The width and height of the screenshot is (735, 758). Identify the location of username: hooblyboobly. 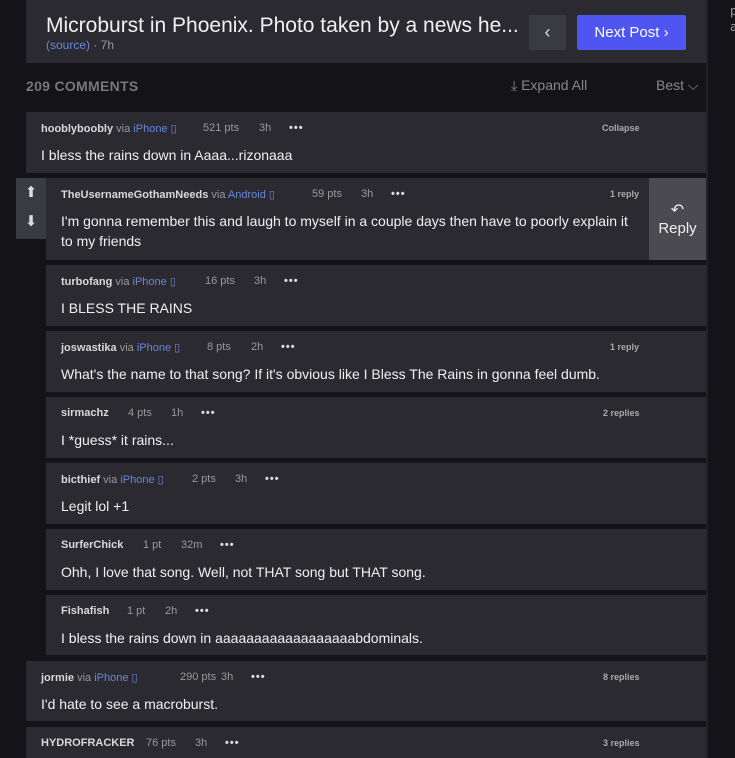
(77, 129).